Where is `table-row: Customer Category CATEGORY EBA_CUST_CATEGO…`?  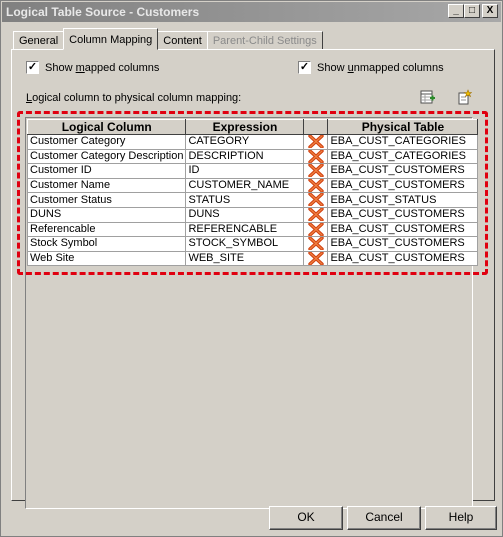
table-row: Customer Category CATEGORY EBA_CUST_CATEGO… is located at coordinates (252, 142).